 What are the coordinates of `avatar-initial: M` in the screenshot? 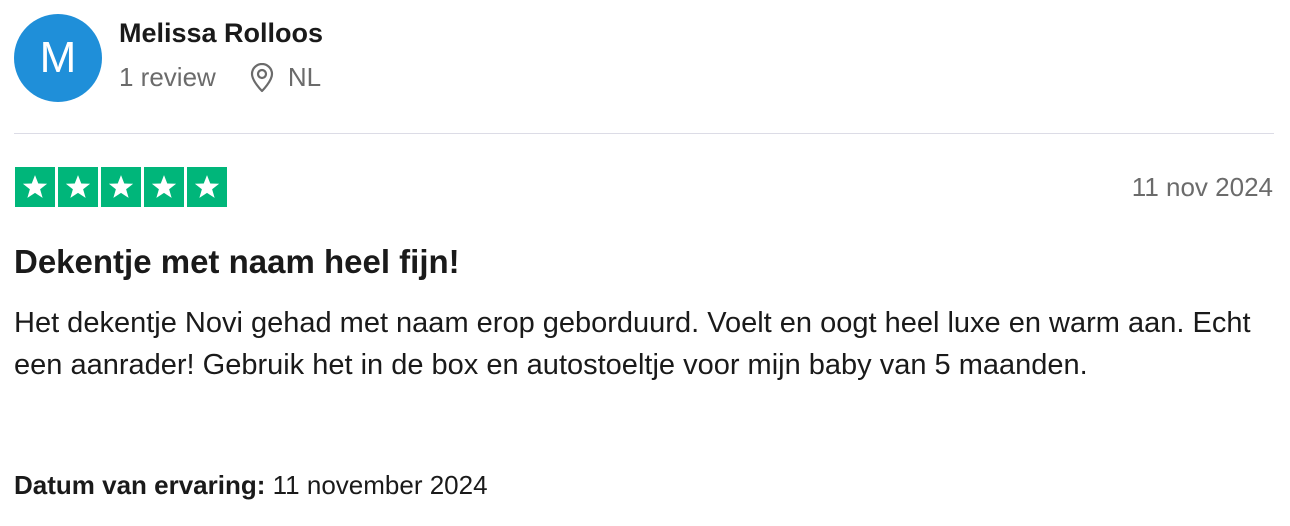 It's located at (58, 57).